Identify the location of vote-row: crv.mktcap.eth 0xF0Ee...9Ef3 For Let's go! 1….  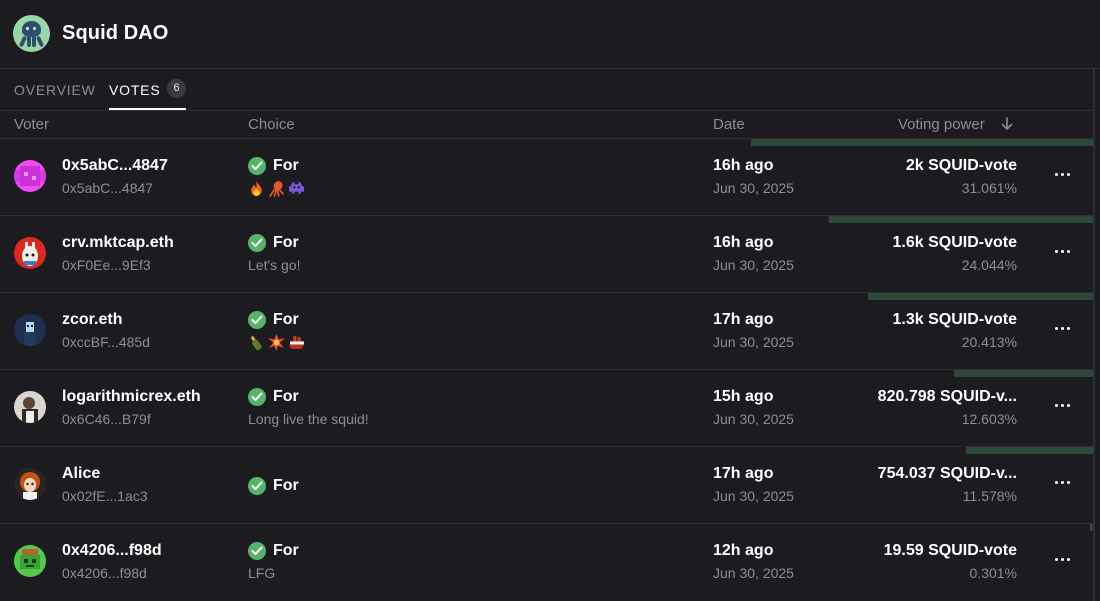
(547, 253).